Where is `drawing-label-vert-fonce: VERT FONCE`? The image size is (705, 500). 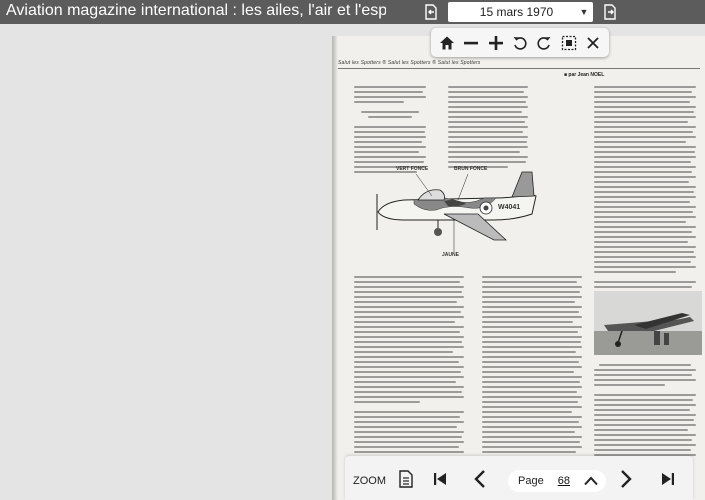
drawing-label-vert-fonce: VERT FONCE is located at coordinates (412, 169).